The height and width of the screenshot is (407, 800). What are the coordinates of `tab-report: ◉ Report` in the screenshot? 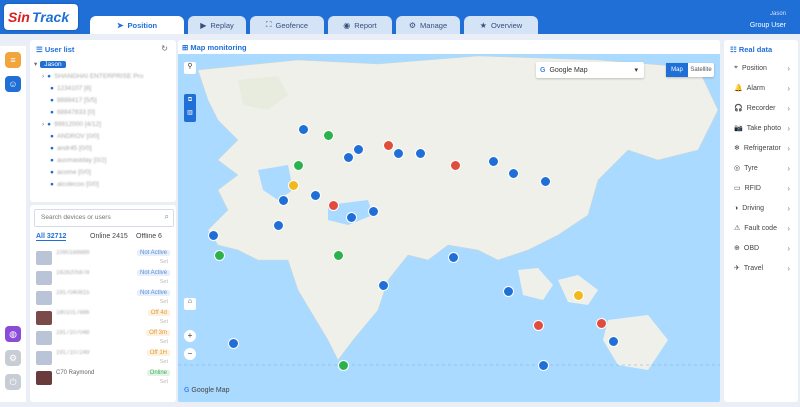 It's located at (360, 25).